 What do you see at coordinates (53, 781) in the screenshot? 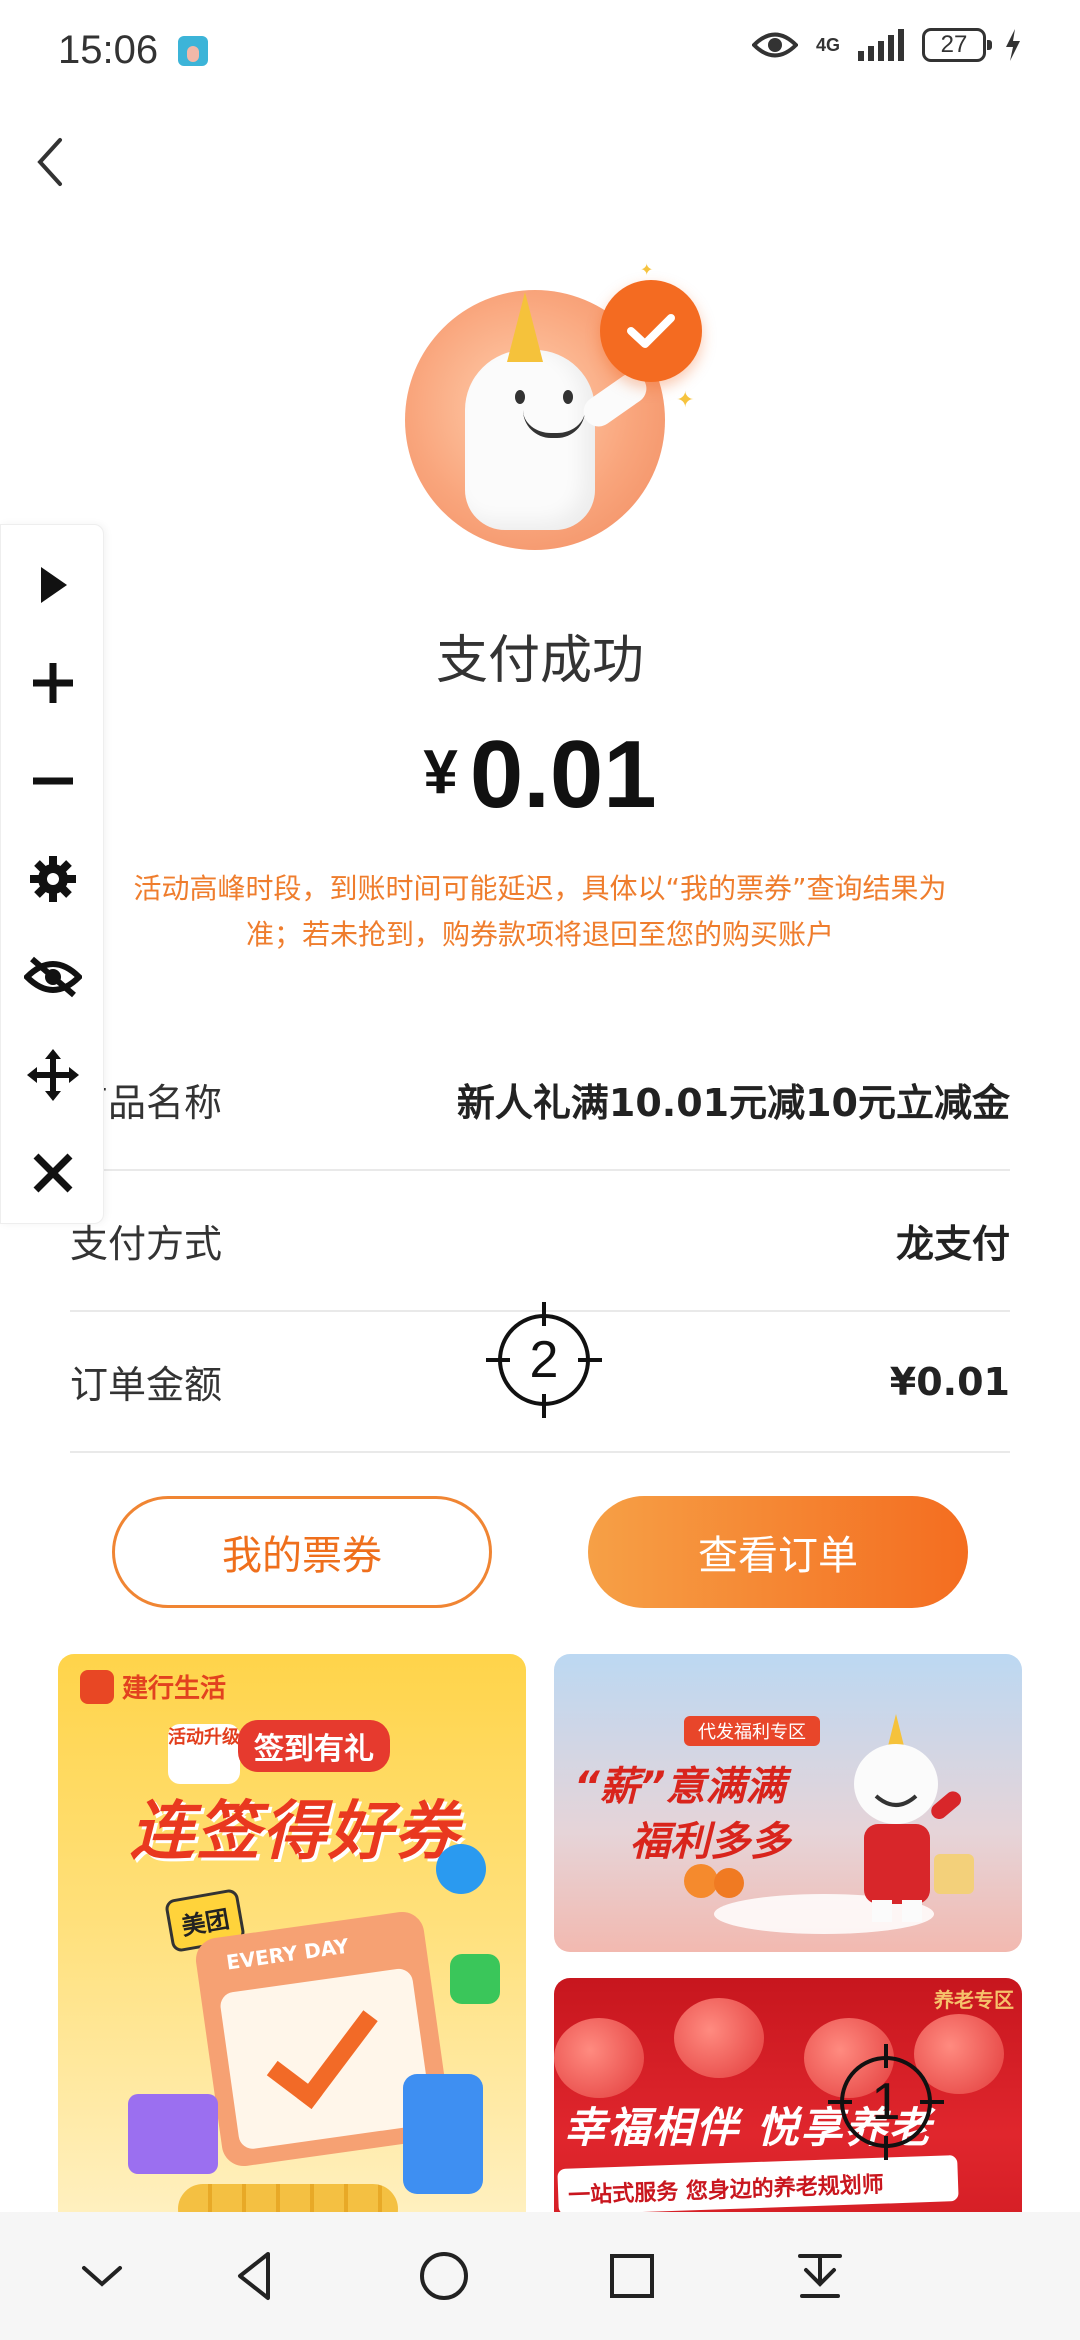
I see `minus-icon` at bounding box center [53, 781].